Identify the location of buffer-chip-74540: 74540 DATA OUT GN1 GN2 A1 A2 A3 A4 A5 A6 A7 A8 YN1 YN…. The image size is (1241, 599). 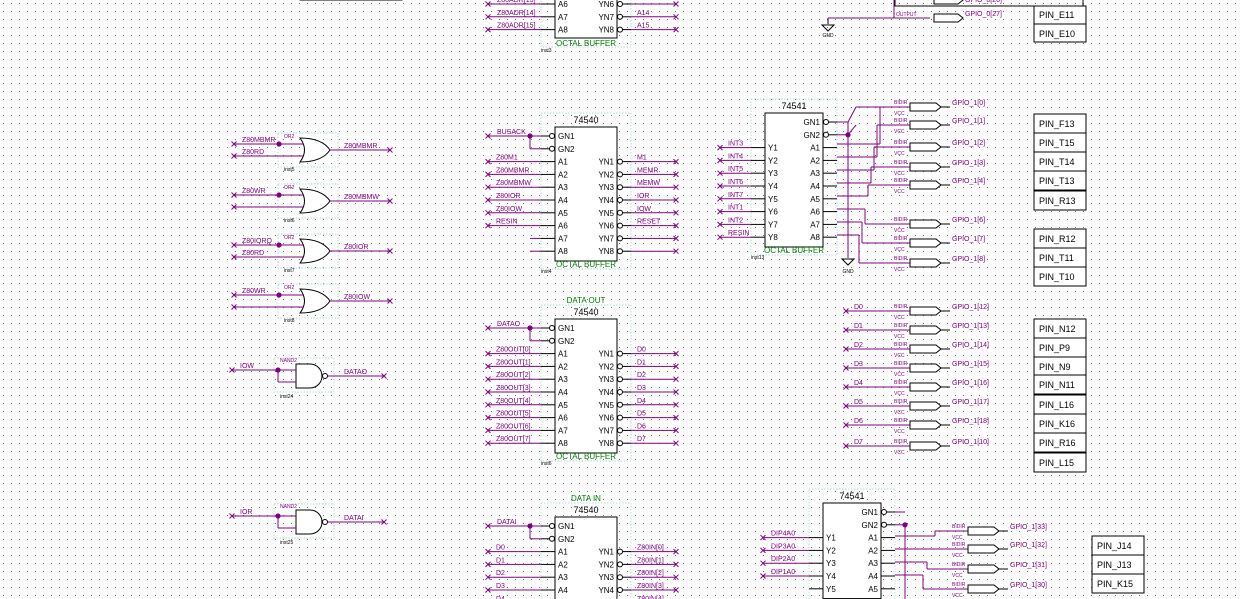
(586, 381).